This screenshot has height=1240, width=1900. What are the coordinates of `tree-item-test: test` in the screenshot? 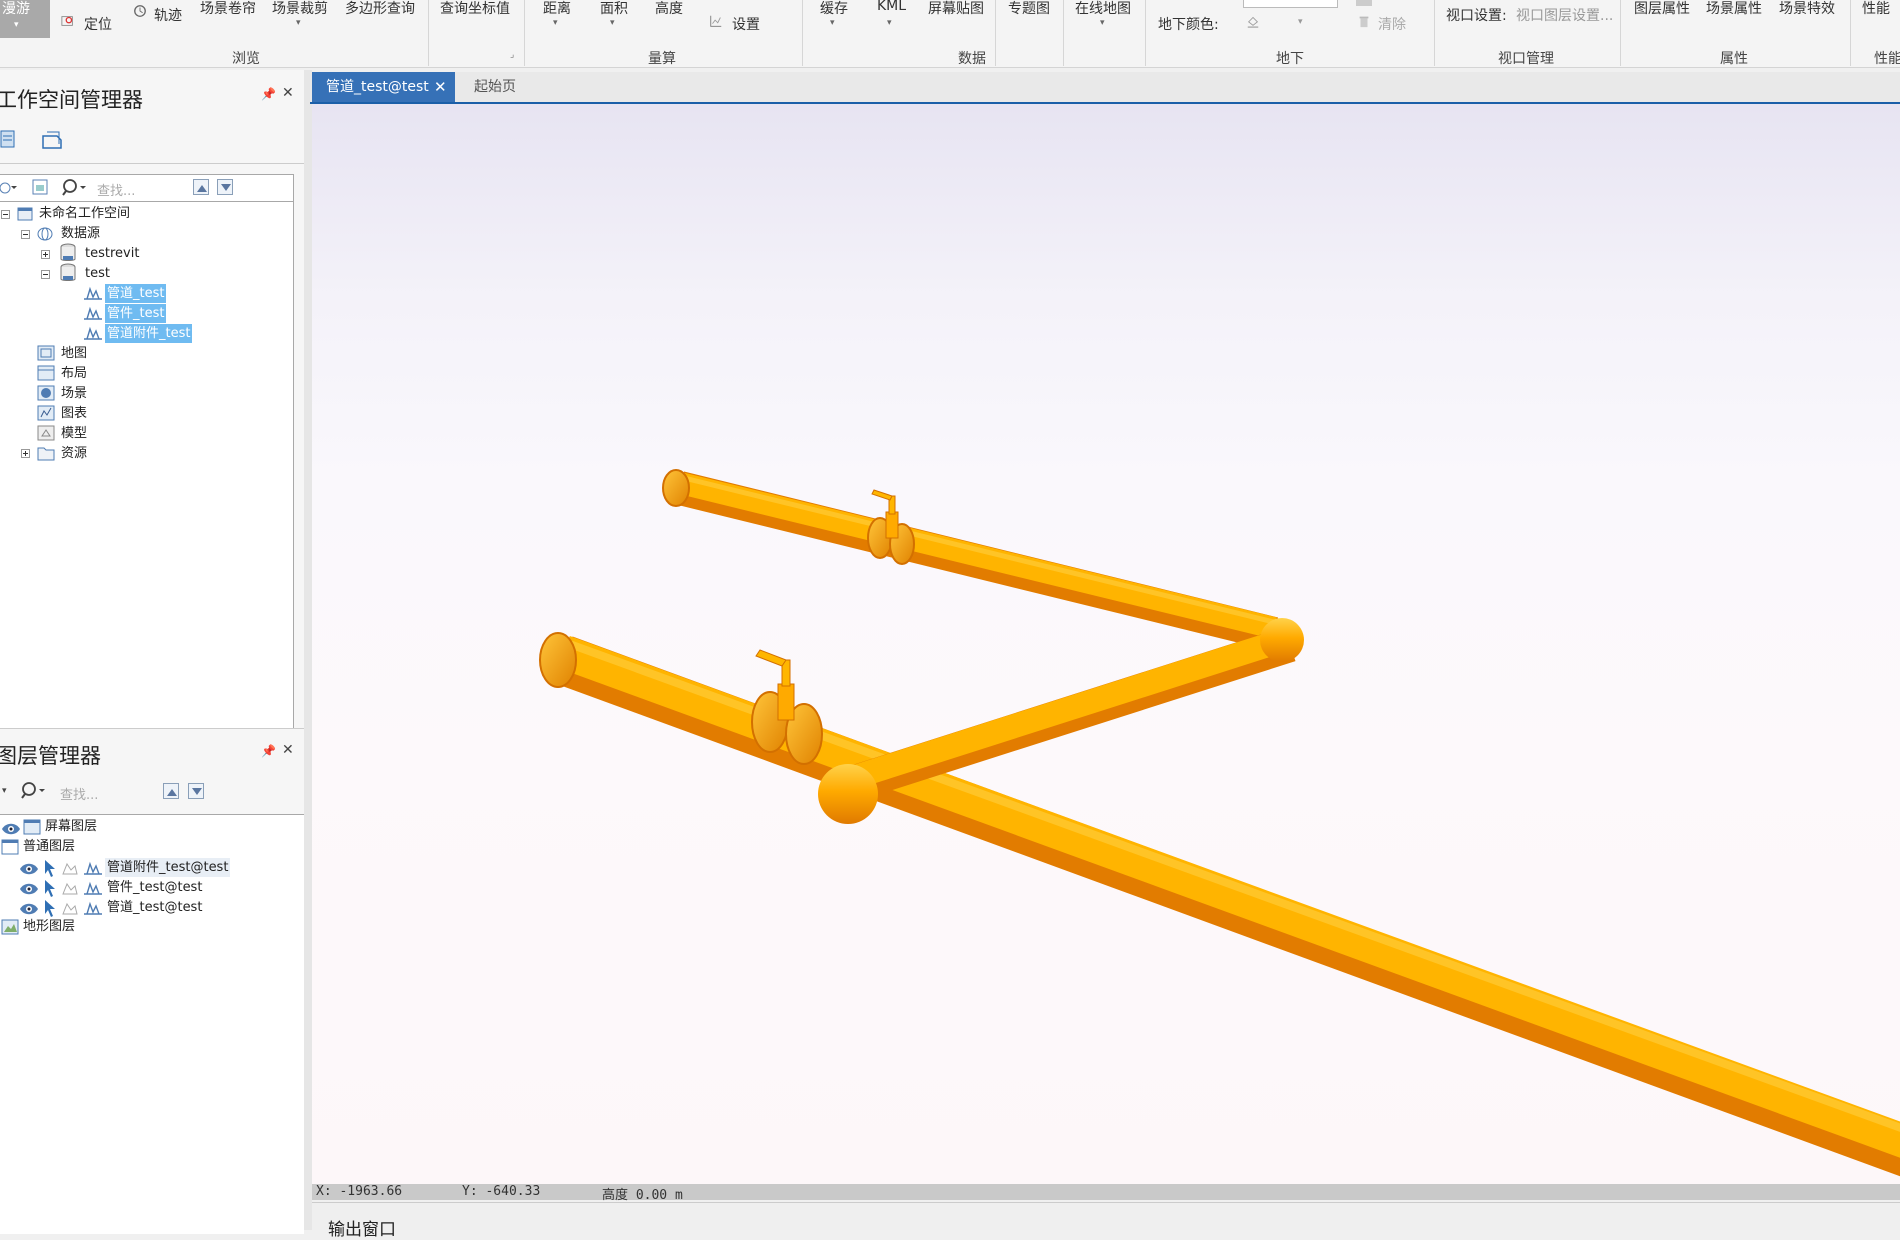 It's located at (97, 273).